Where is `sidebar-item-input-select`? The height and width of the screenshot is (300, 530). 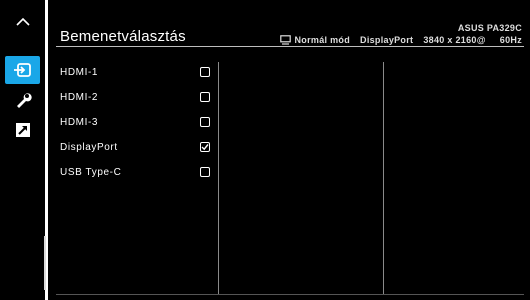 sidebar-item-input-select is located at coordinates (22, 70).